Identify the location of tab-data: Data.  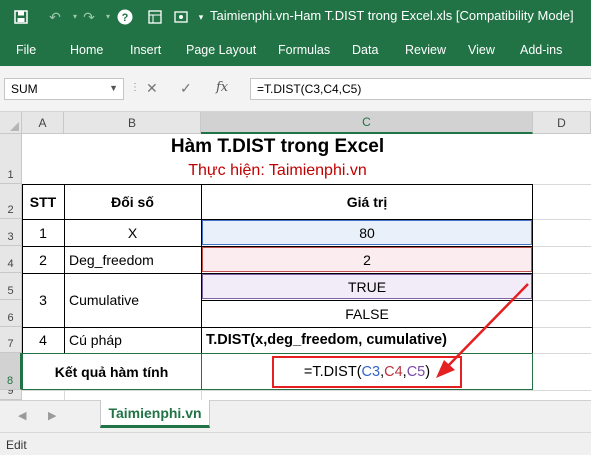
(365, 50).